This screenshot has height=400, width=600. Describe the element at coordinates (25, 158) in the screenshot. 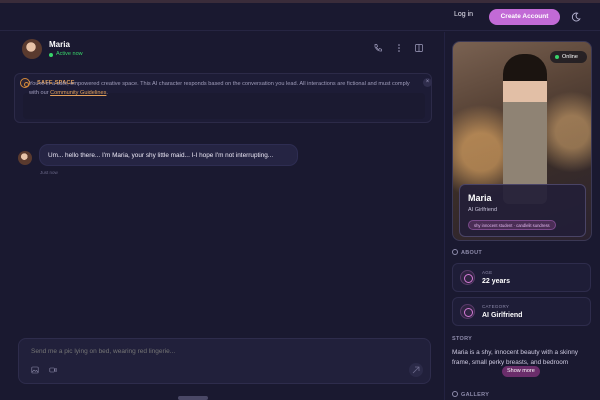

I see `message-avatar` at that location.